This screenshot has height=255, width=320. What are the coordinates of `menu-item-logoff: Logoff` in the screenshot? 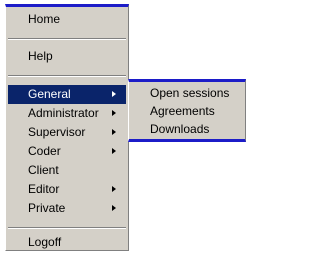 It's located at (67, 242).